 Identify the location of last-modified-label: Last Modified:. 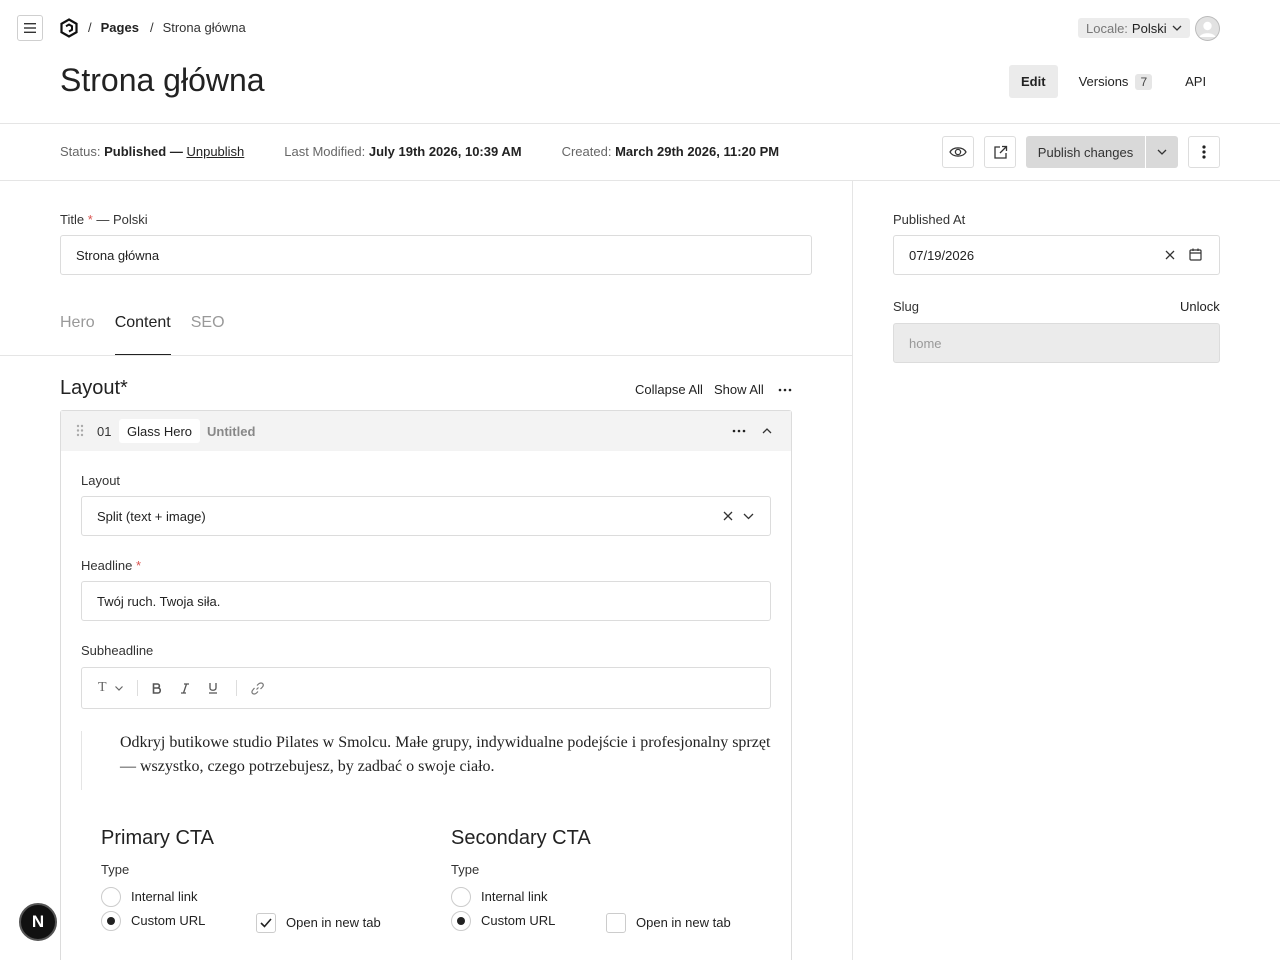
(325, 151).